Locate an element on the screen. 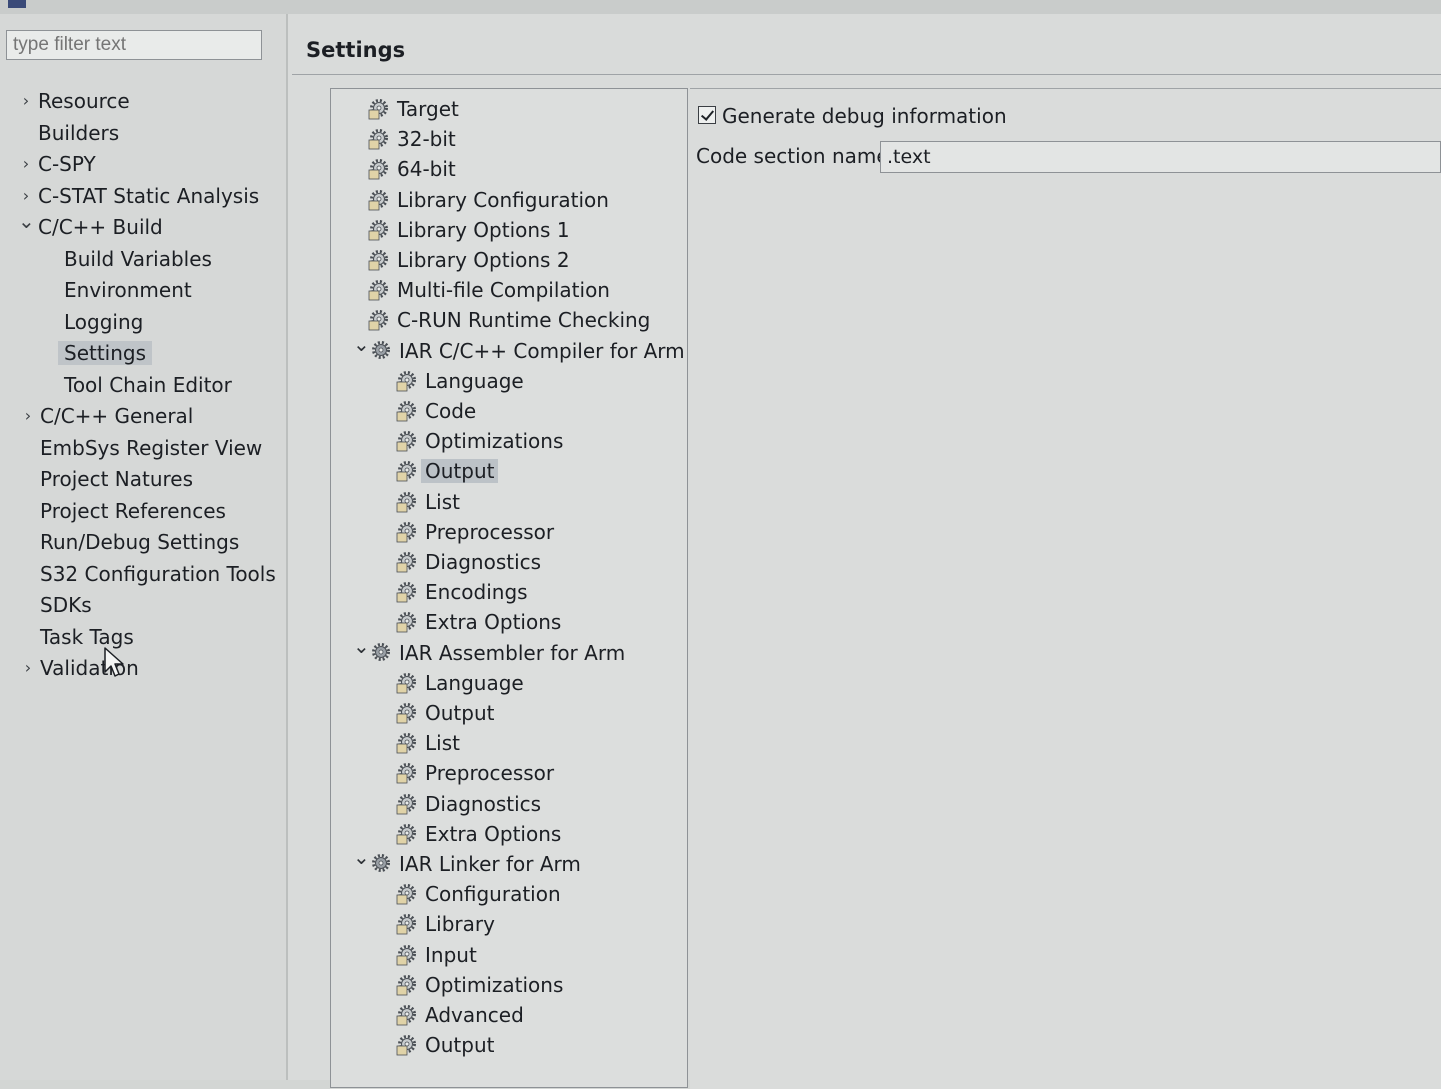  tree-tool-iar-linker-for-arm: ⌄ IAR Linker for Arm is located at coordinates (467, 861).